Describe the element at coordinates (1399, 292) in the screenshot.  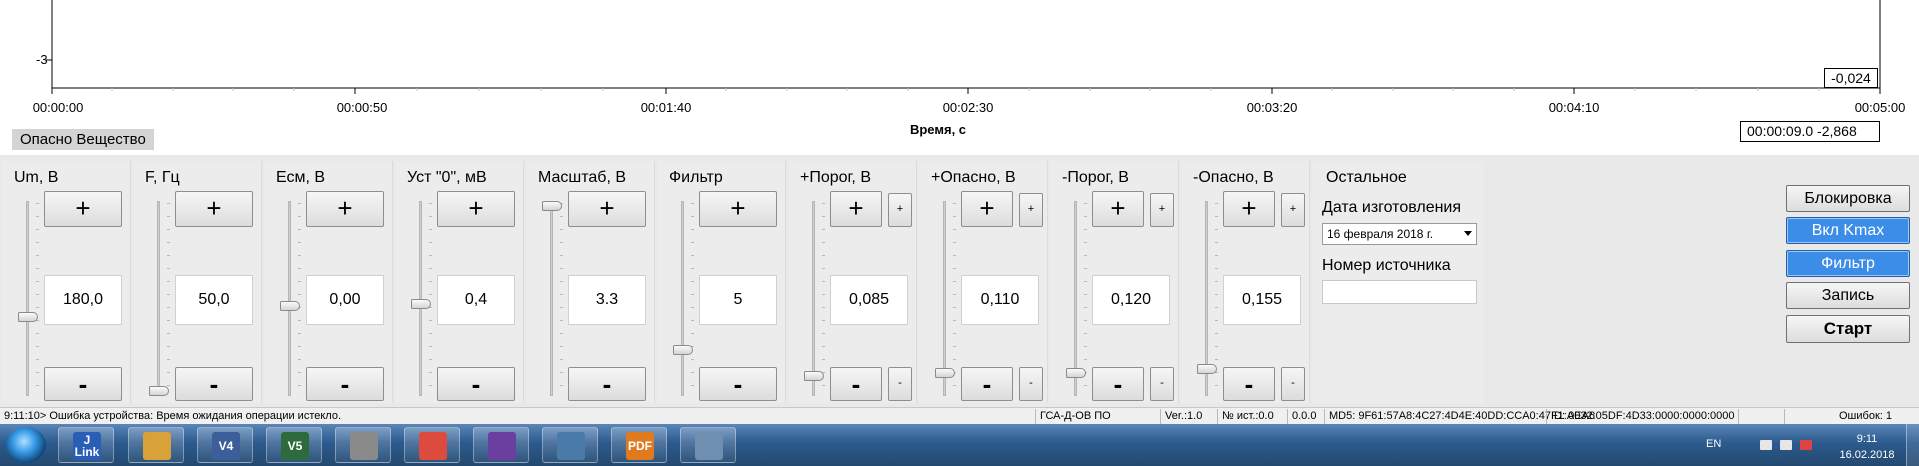
I see `source-number-input` at that location.